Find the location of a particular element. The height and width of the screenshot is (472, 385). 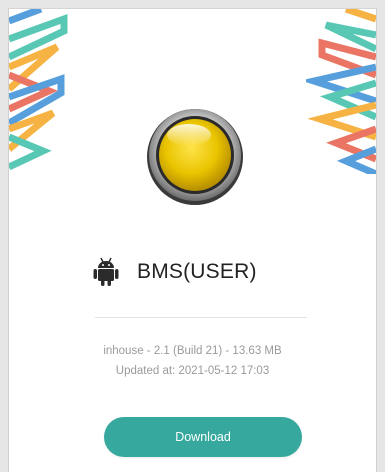

download-button: Download is located at coordinates (203, 437).